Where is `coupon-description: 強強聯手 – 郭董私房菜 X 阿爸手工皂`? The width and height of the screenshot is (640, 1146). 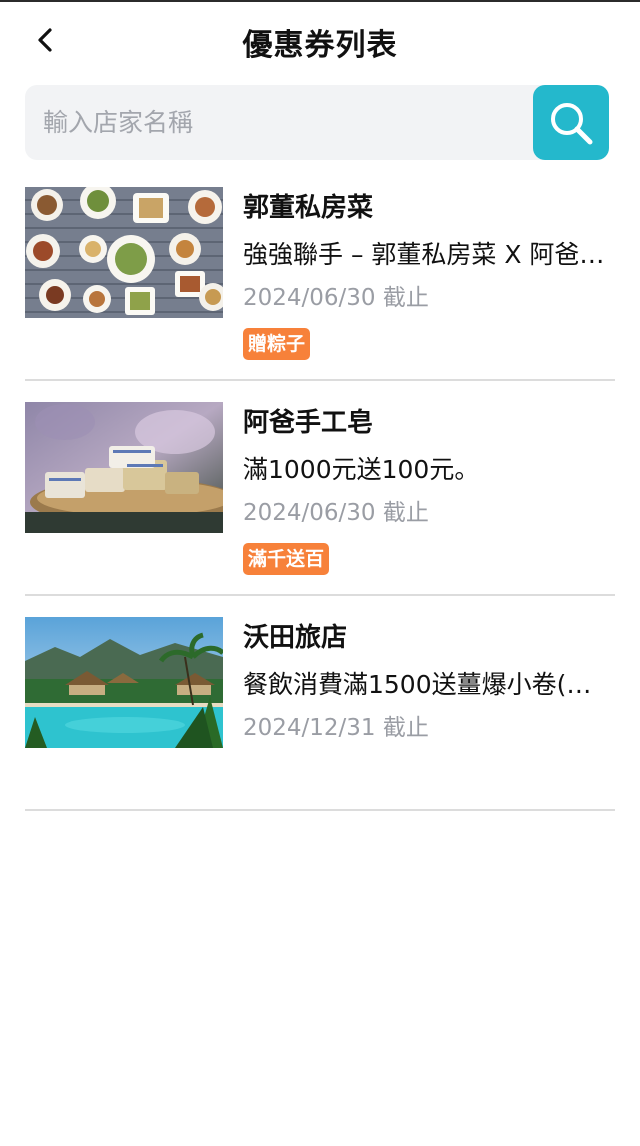
coupon-description: 強強聯手 – 郭董私房菜 X 阿爸手工皂 is located at coordinates (429, 254).